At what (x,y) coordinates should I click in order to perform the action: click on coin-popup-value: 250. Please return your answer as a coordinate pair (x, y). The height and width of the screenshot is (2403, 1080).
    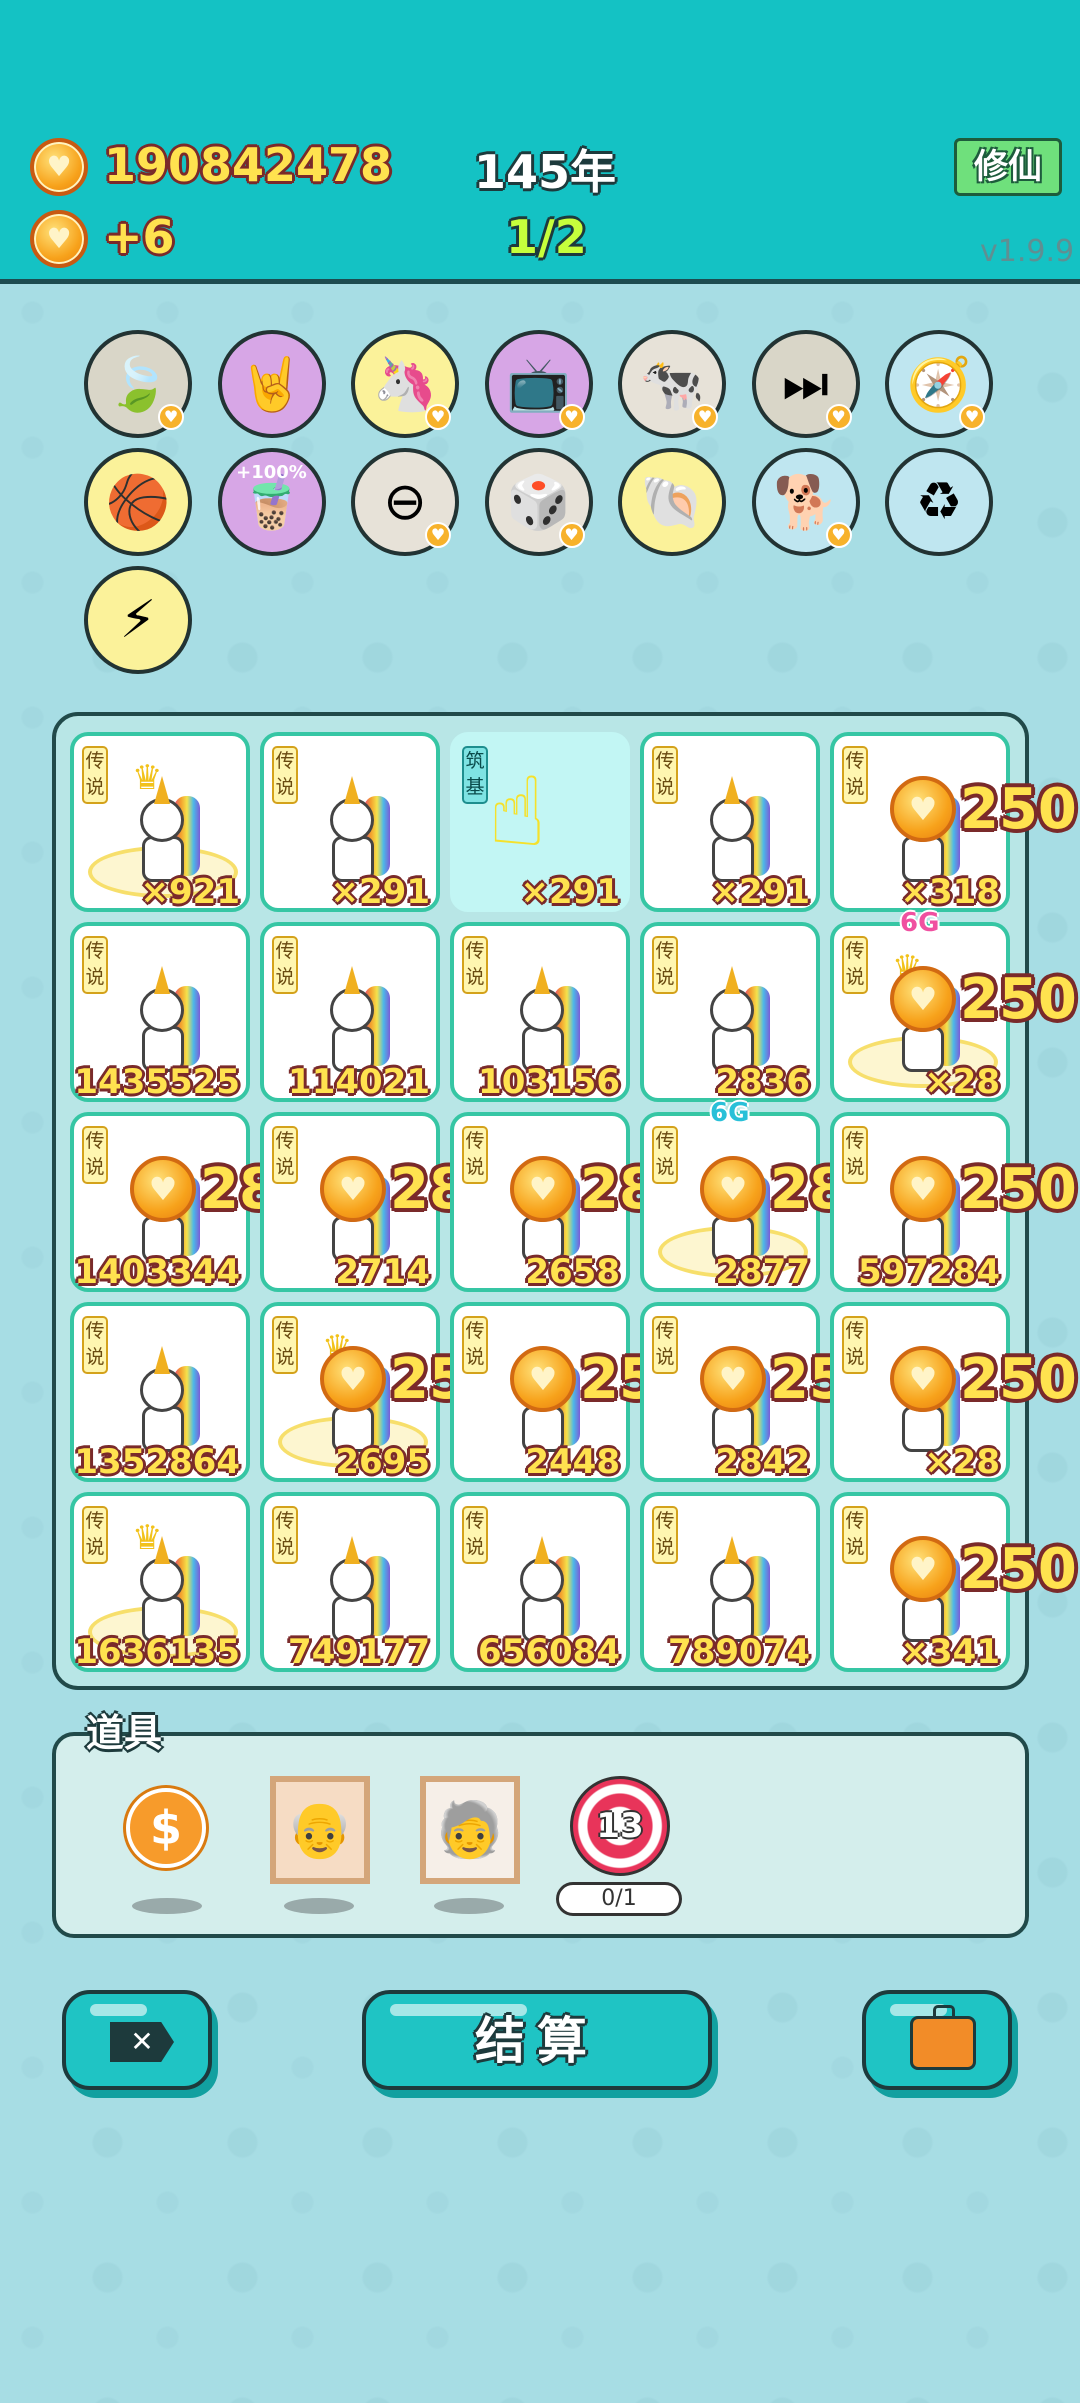
    Looking at the image, I should click on (1018, 1189).